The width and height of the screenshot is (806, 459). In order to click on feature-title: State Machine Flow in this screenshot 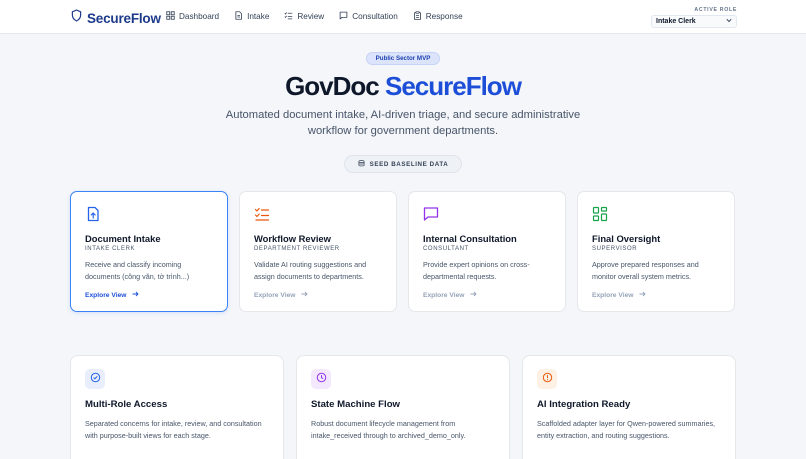, I will do `click(356, 404)`.